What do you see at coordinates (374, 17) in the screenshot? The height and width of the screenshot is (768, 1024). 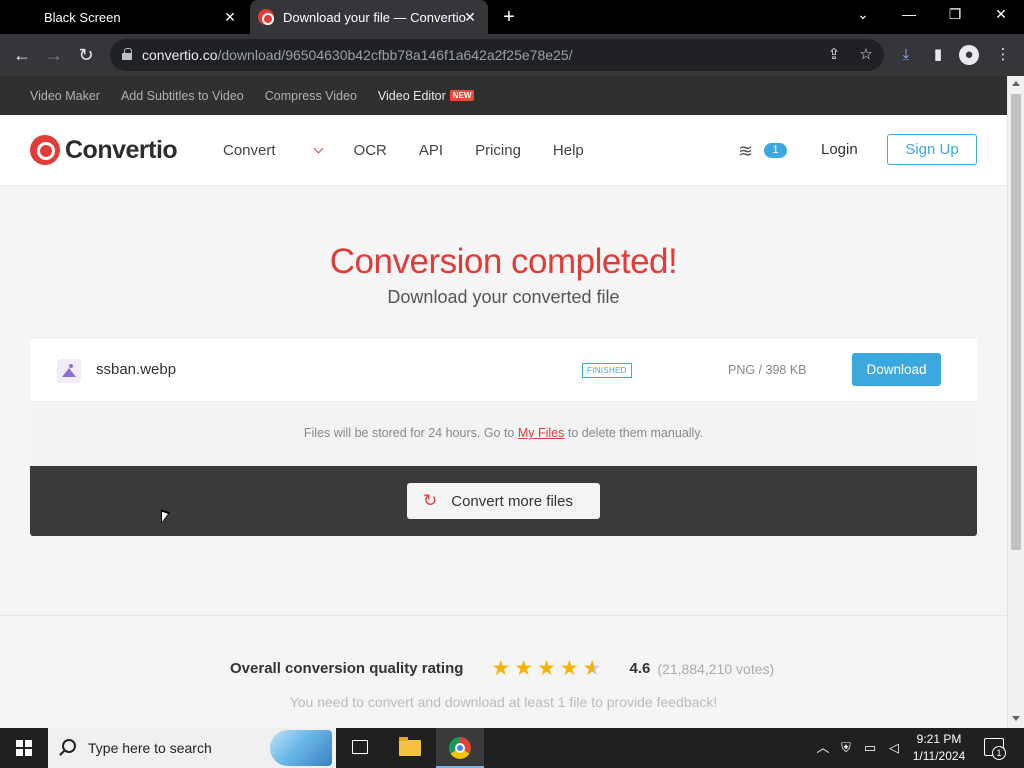 I see `tab-title: Download your file — Convertio` at bounding box center [374, 17].